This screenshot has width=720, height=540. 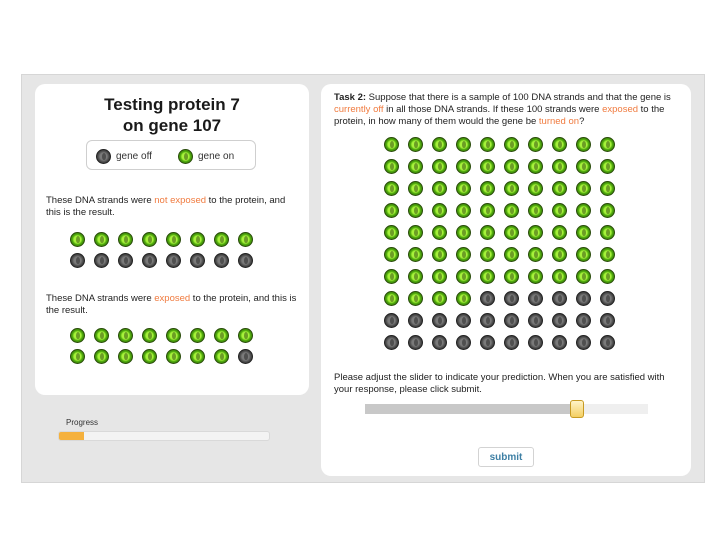 What do you see at coordinates (172, 298) in the screenshot?
I see `exposed-highlight: exposed` at bounding box center [172, 298].